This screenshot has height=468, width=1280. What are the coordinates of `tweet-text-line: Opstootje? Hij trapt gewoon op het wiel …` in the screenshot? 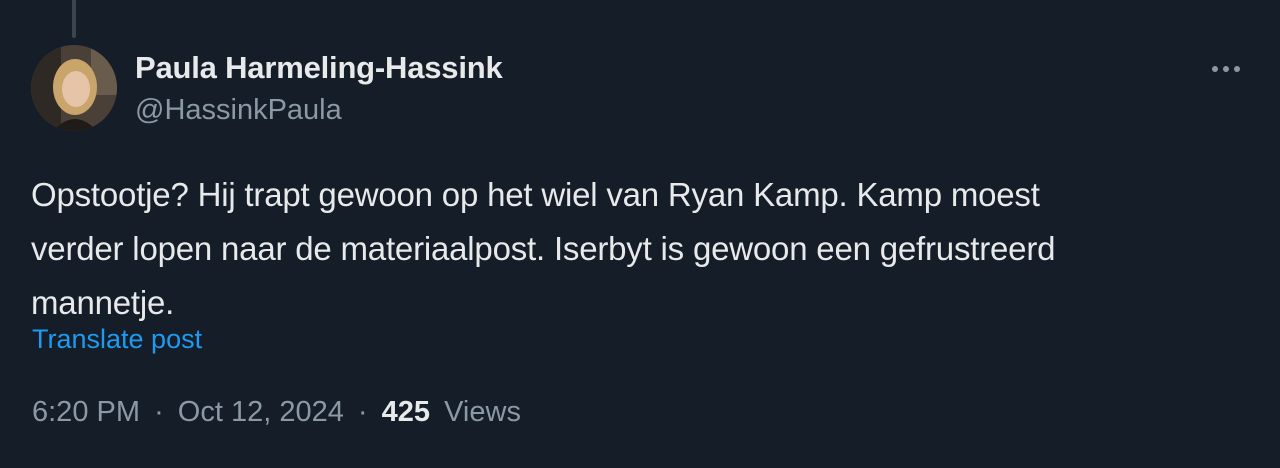 It's located at (535, 194).